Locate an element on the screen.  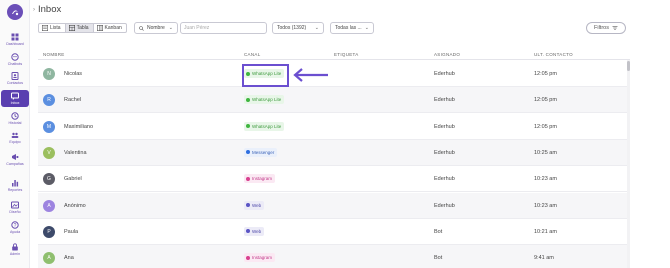
search-icon is located at coordinates (141, 28).